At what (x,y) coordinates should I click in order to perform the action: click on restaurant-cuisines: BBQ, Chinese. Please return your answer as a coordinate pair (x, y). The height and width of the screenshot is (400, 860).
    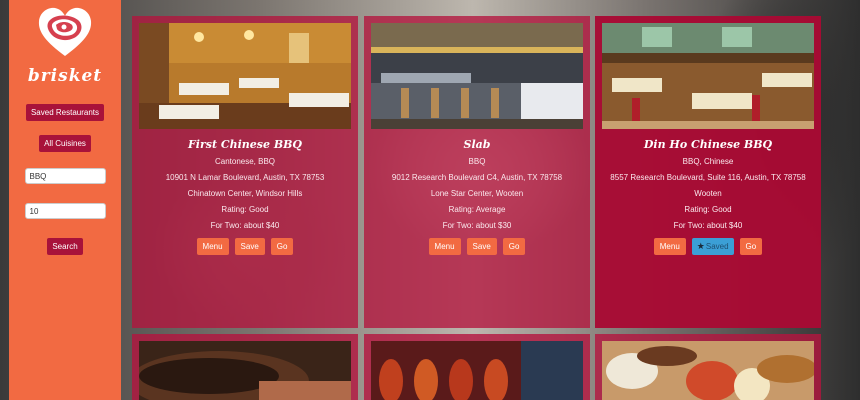
    Looking at the image, I should click on (708, 161).